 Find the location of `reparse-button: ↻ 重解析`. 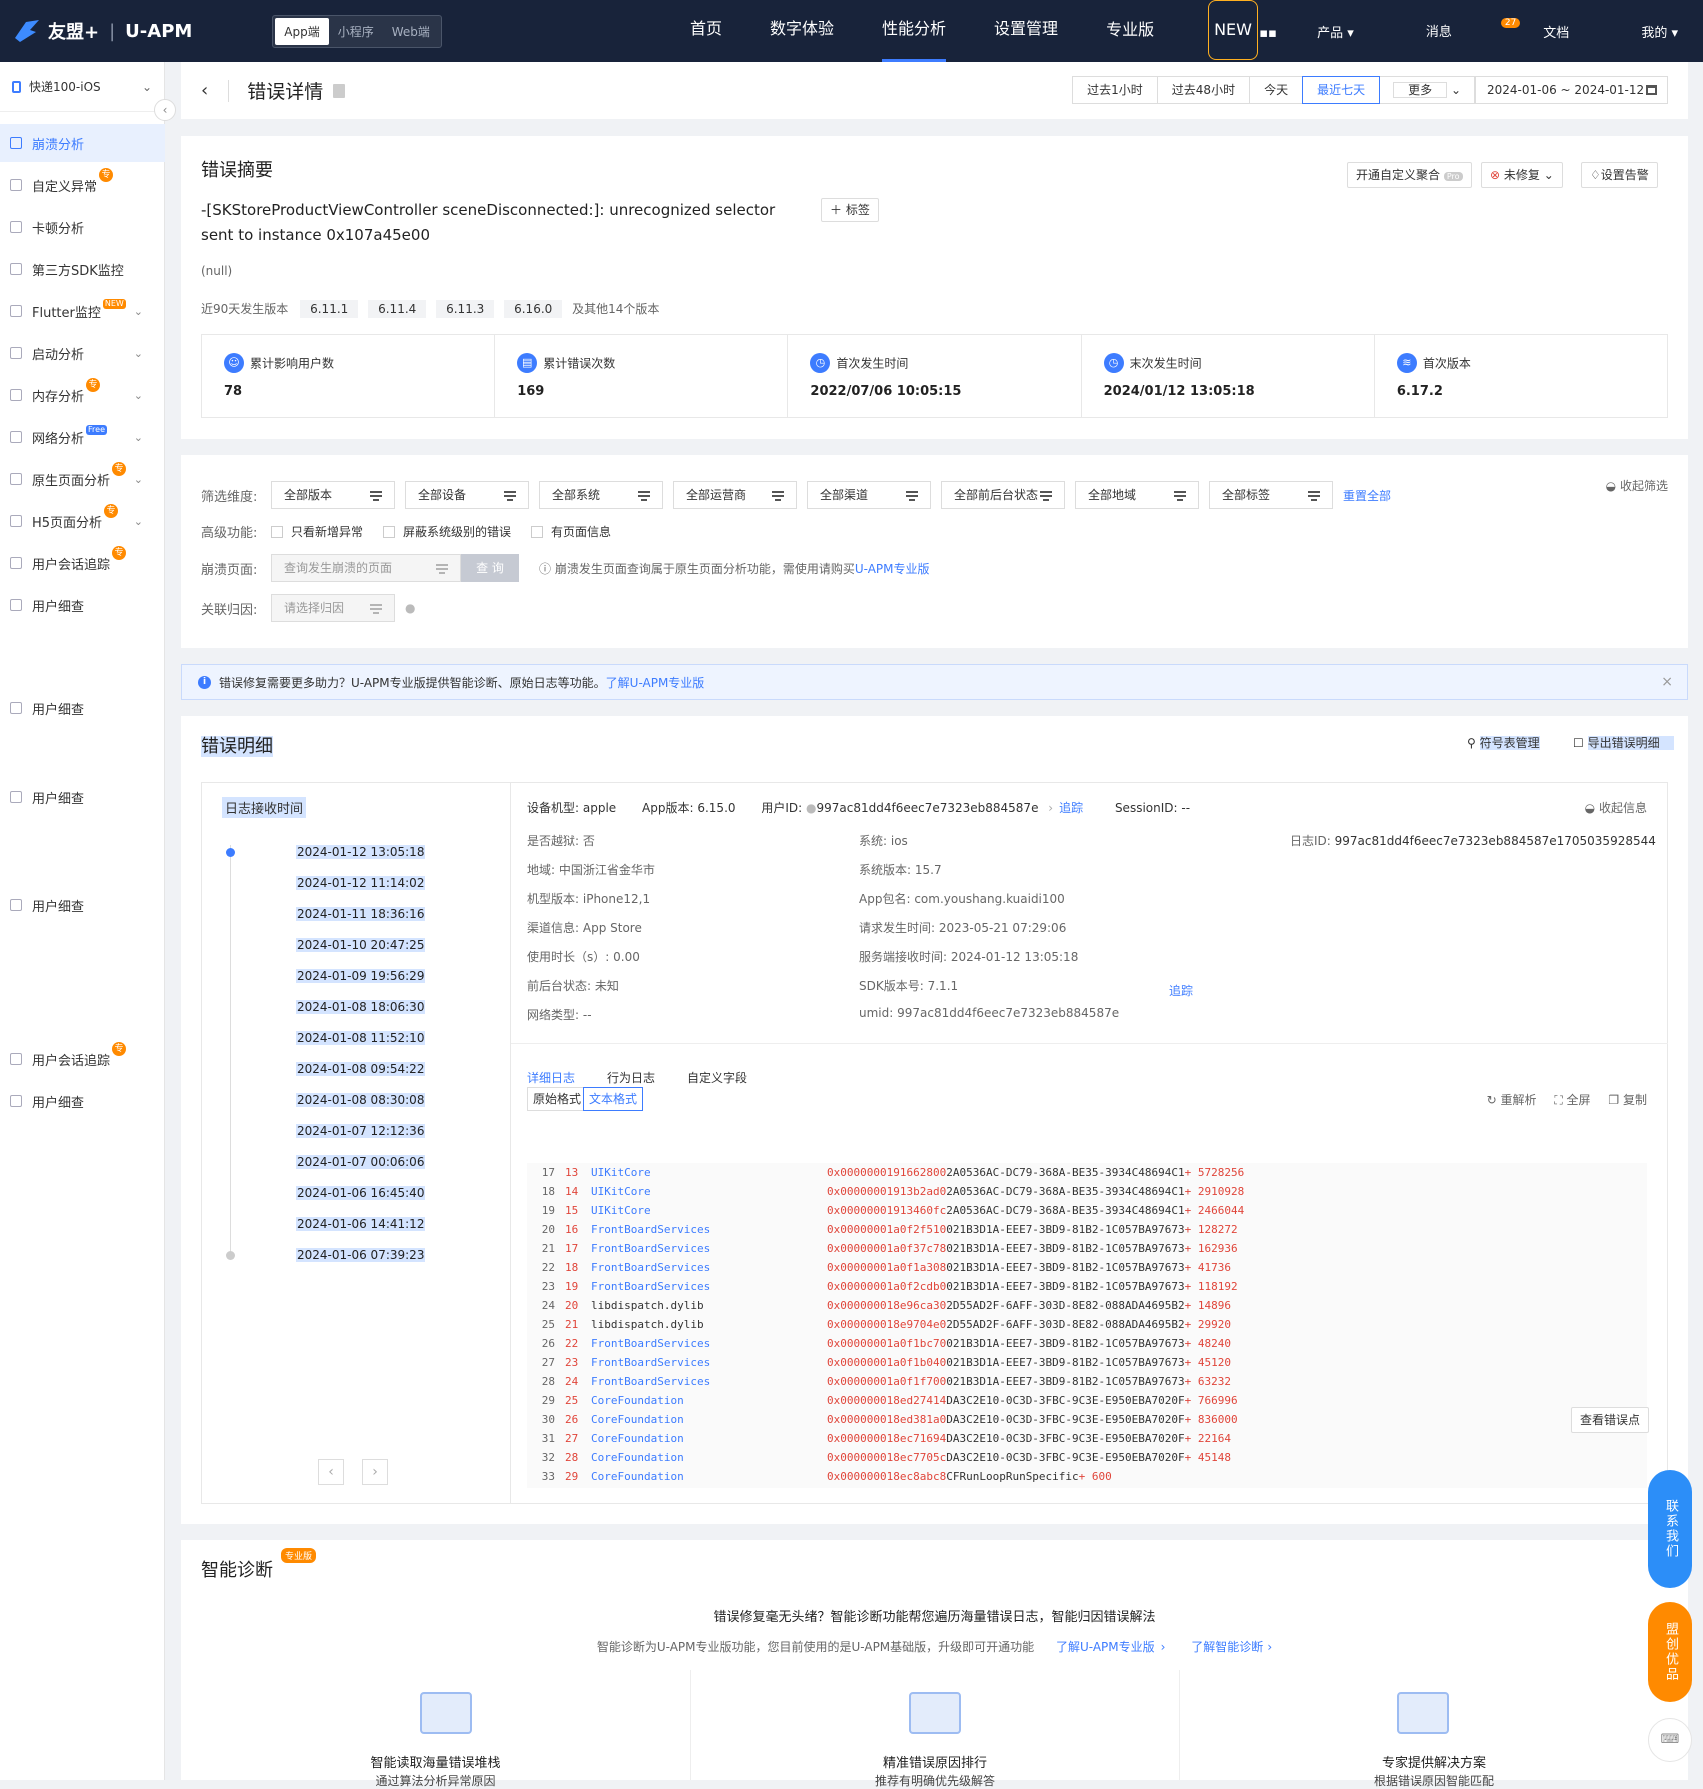

reparse-button: ↻ 重解析 is located at coordinates (1512, 1100).